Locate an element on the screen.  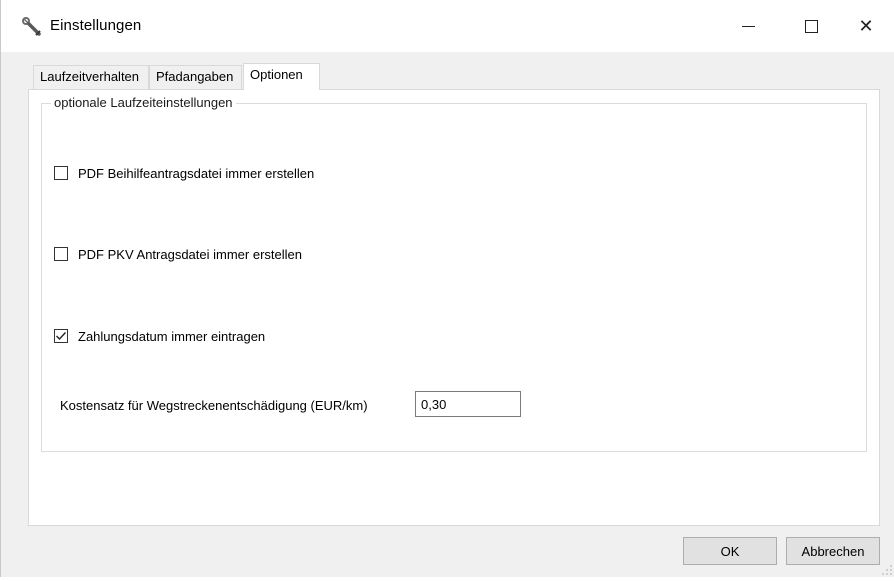
checkbox-zahlungsdatum is located at coordinates (61, 336).